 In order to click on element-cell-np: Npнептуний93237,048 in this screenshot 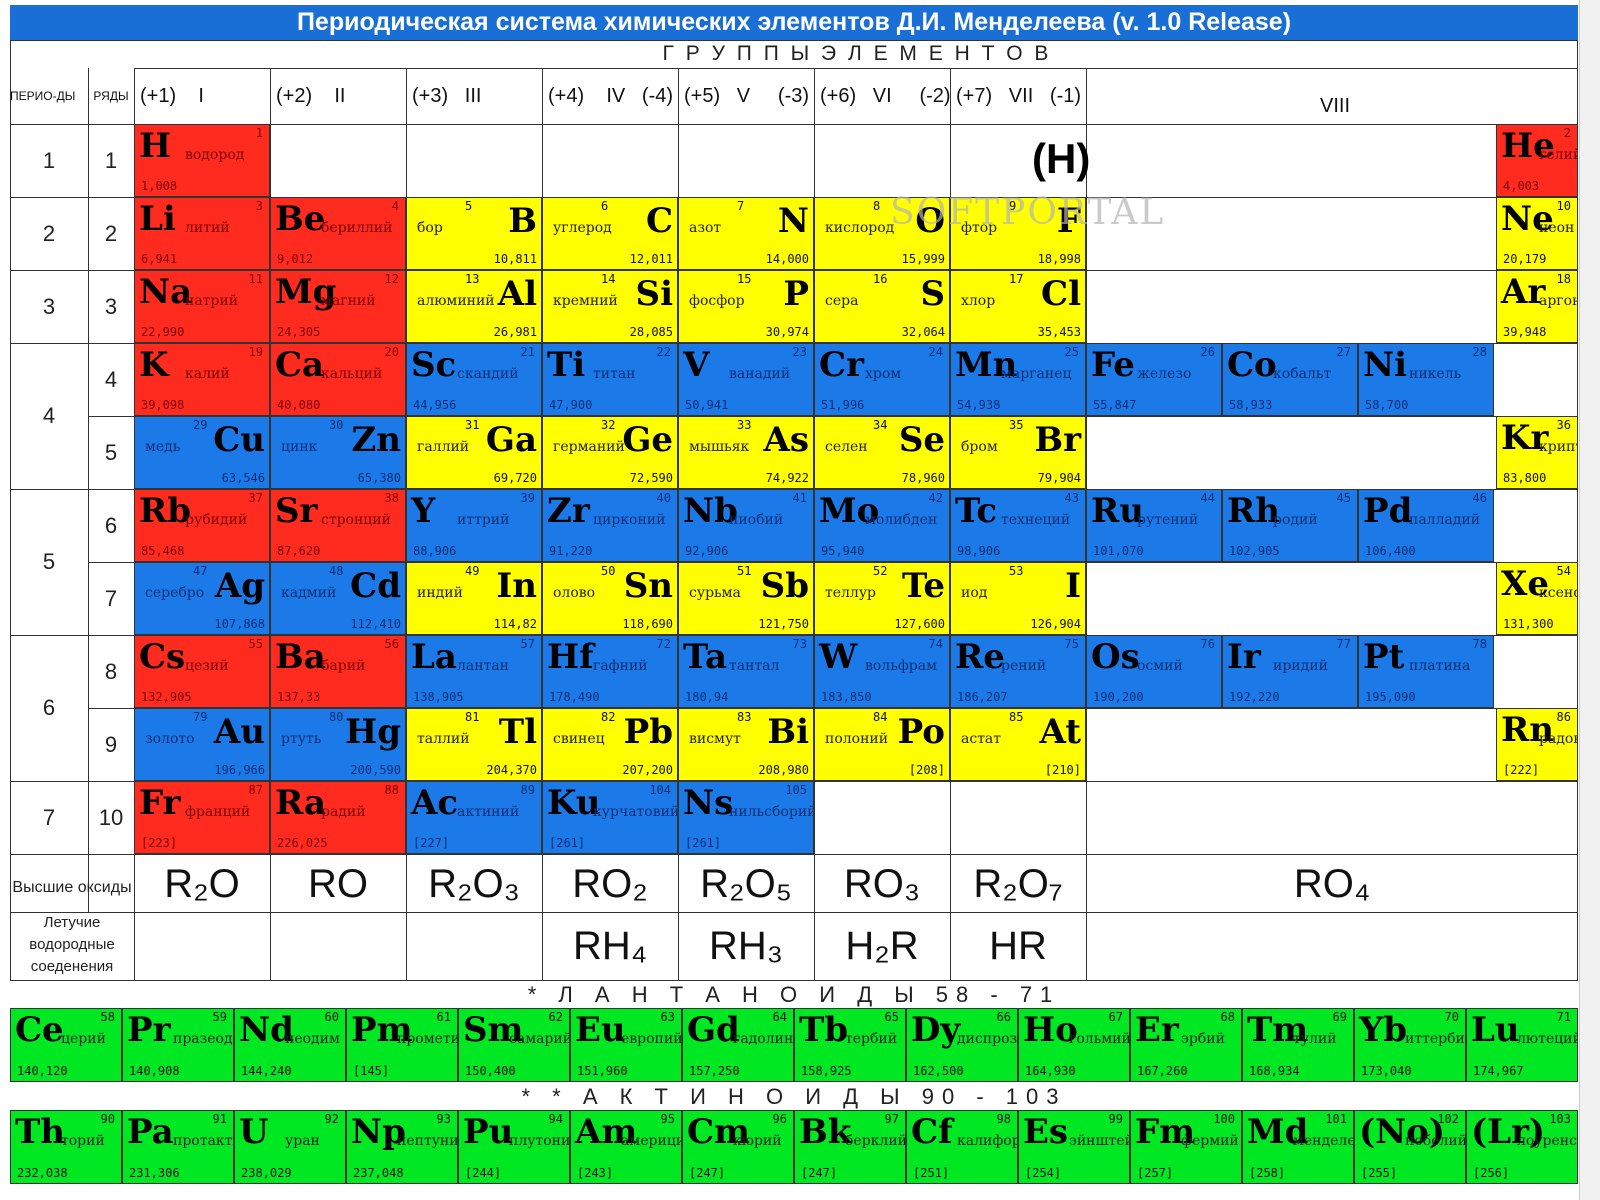, I will do `click(402, 1147)`.